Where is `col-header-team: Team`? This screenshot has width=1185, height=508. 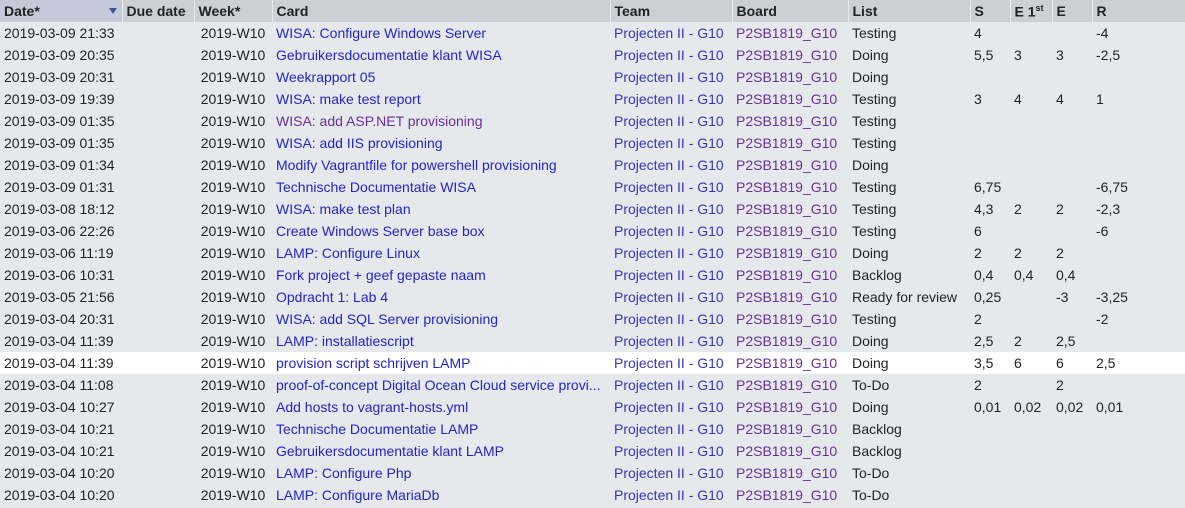
col-header-team: Team is located at coordinates (671, 11).